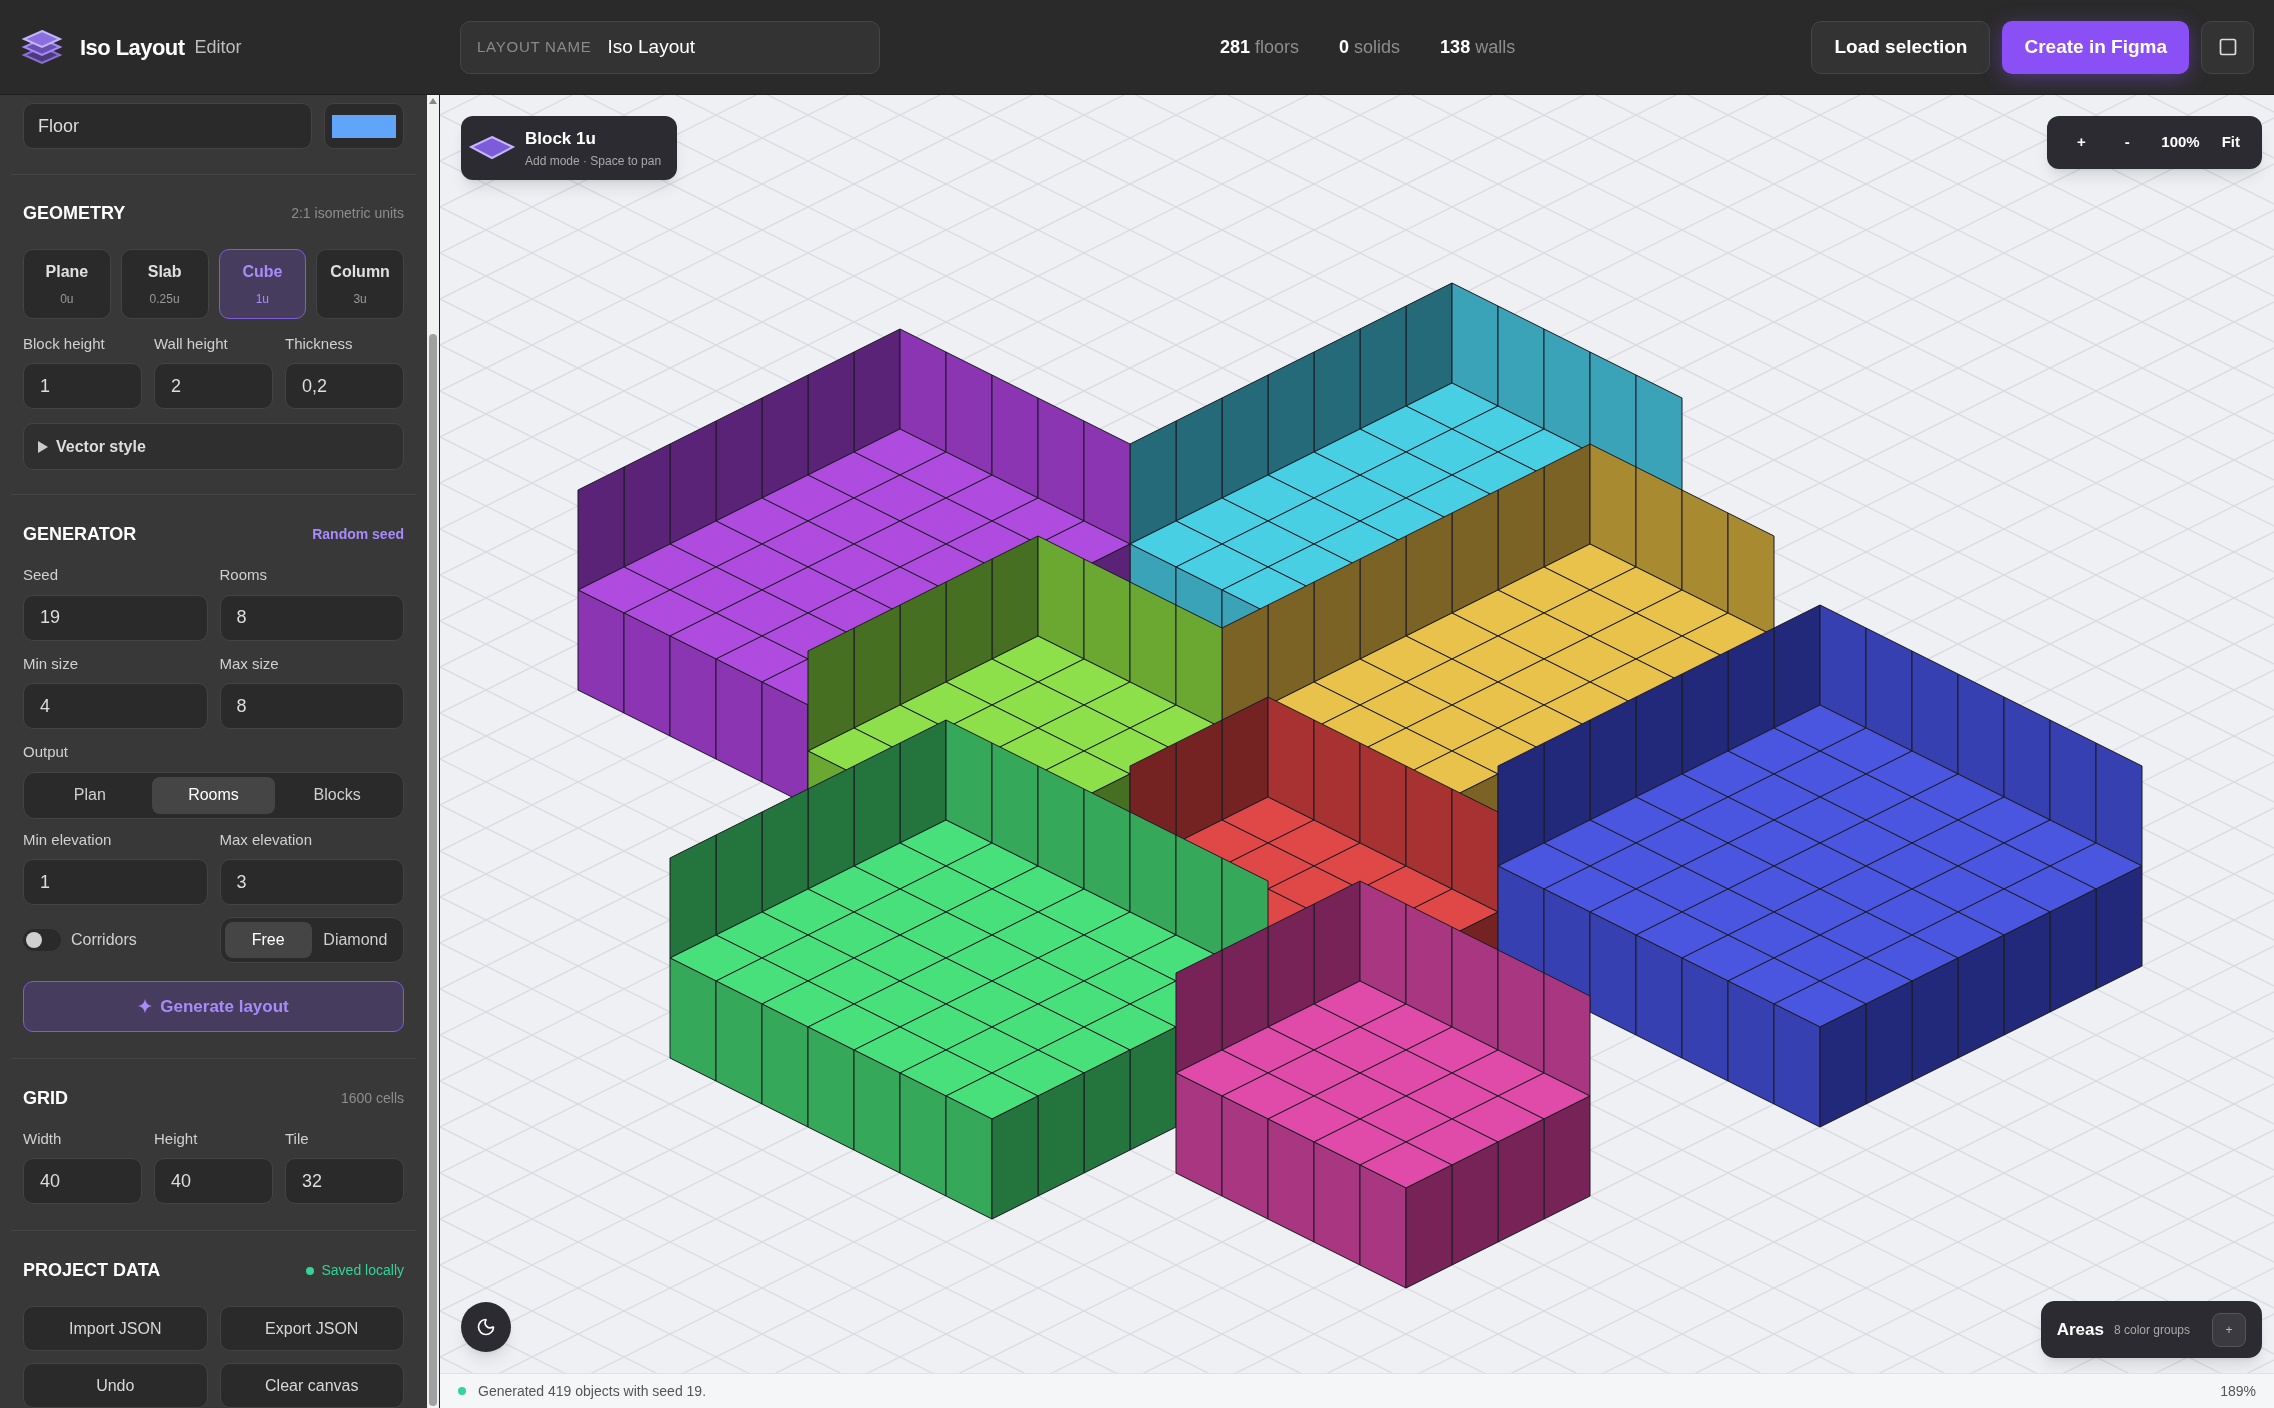  I want to click on section-note: 1600 cells, so click(372, 1098).